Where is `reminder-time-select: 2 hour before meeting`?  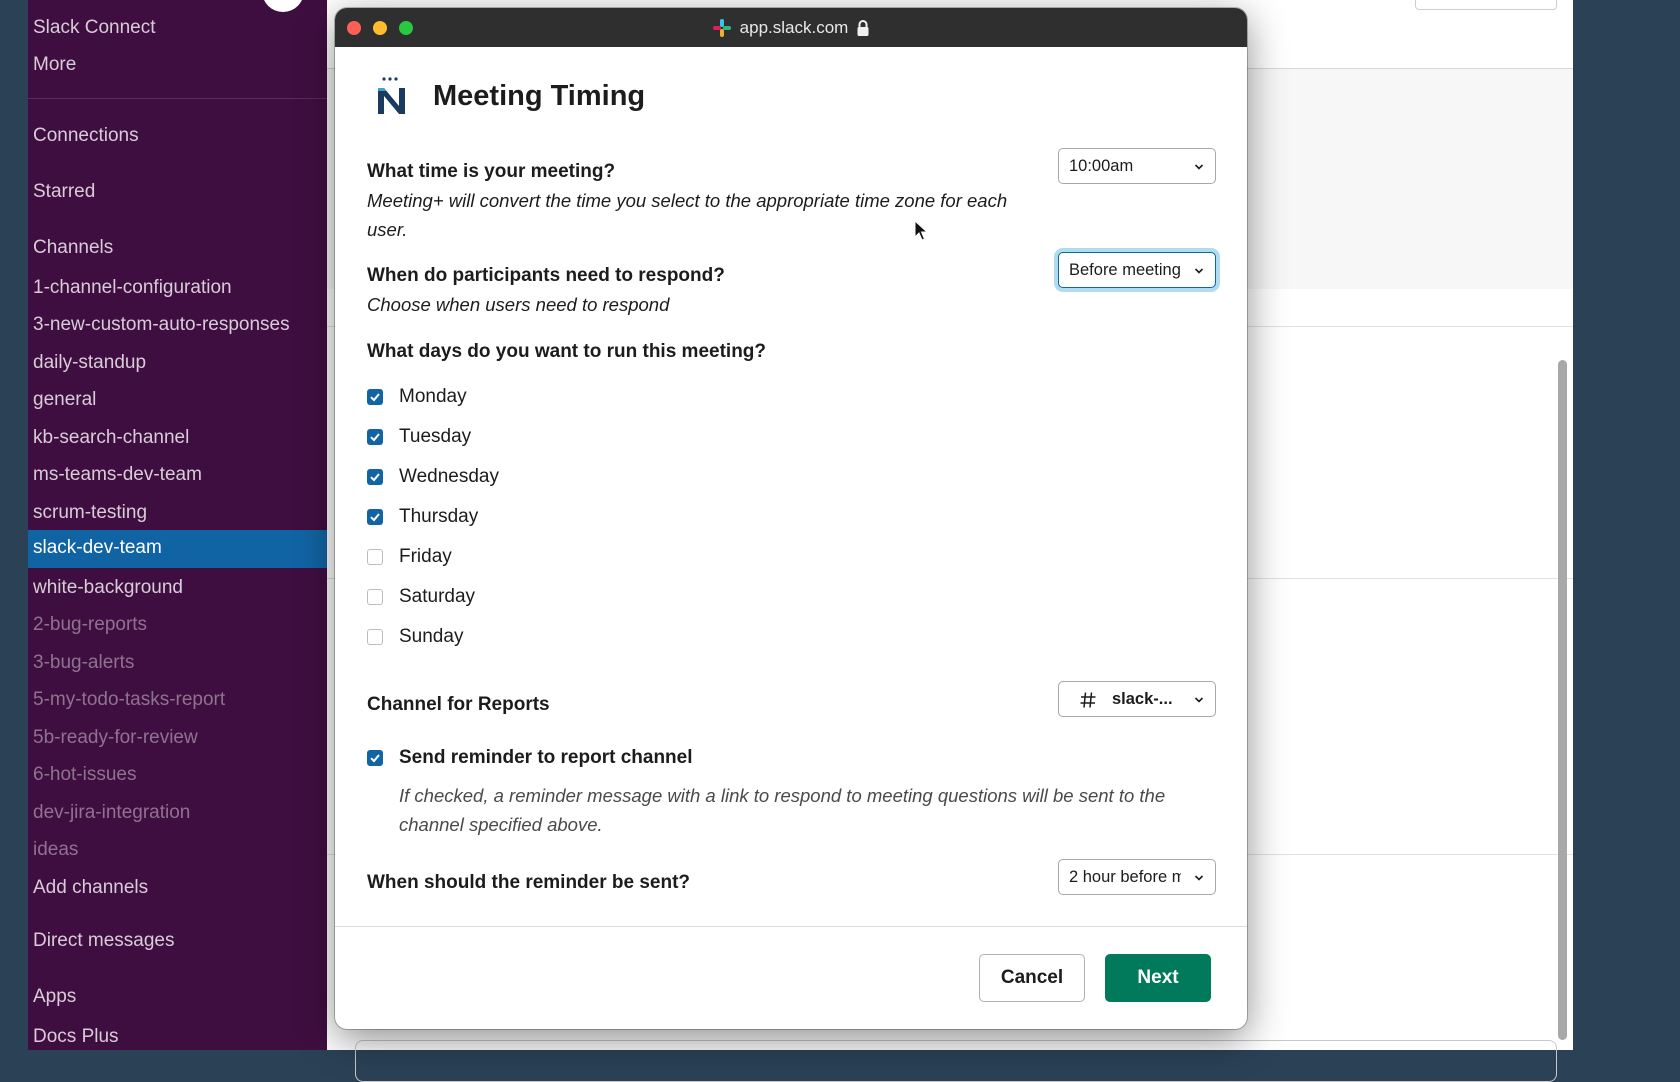 reminder-time-select: 2 hour before meeting is located at coordinates (1137, 877).